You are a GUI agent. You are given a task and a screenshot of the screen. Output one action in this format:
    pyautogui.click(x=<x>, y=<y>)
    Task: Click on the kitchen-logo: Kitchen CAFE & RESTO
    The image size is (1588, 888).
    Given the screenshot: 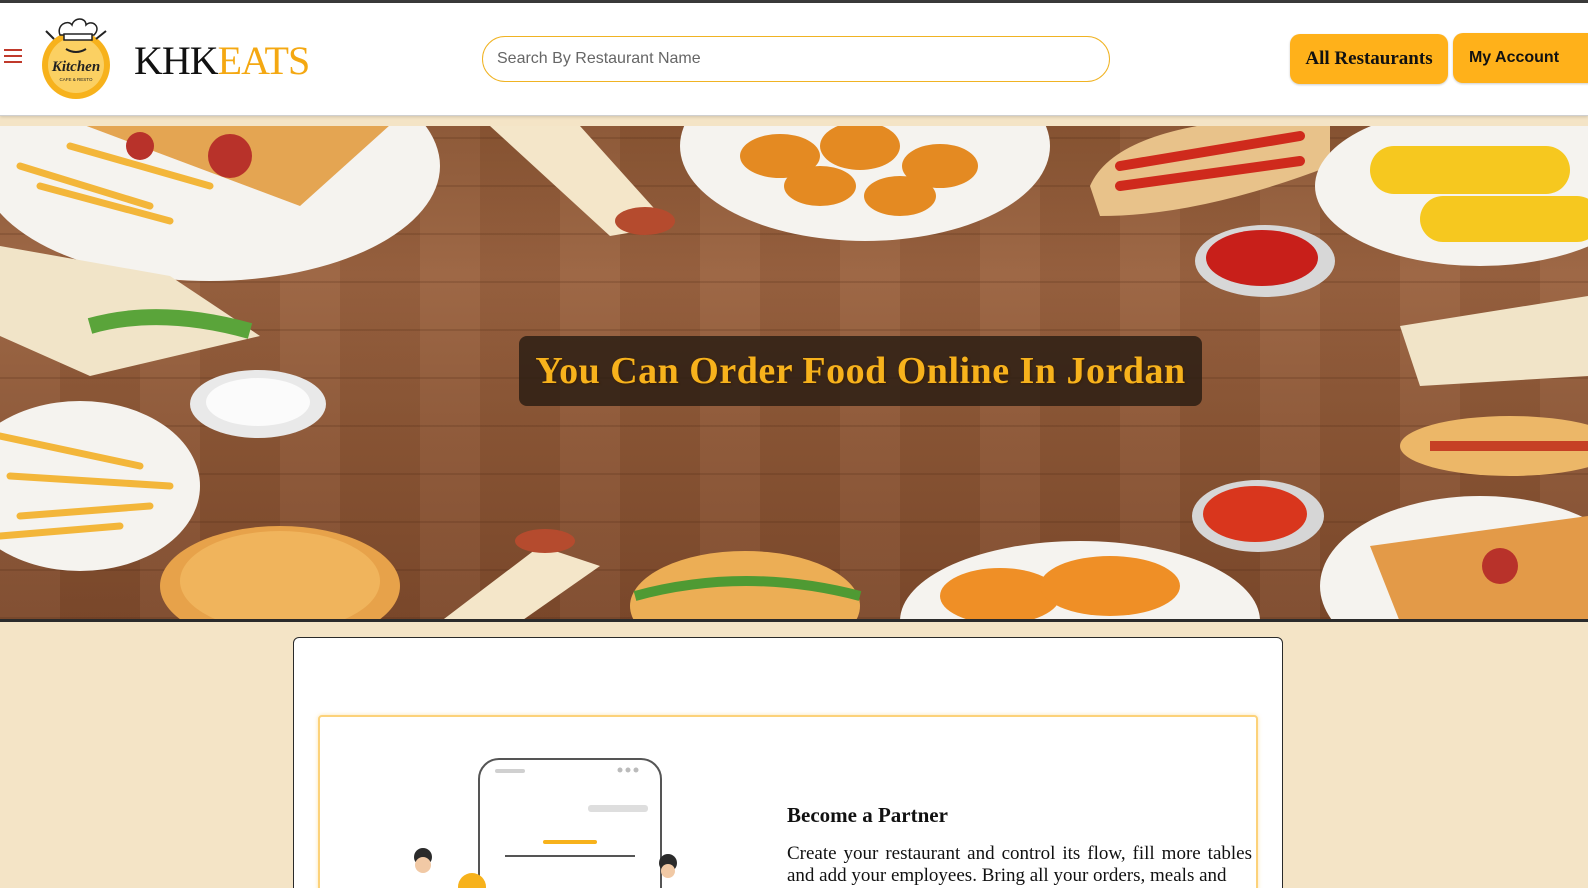 What is the action you would take?
    pyautogui.click(x=78, y=59)
    